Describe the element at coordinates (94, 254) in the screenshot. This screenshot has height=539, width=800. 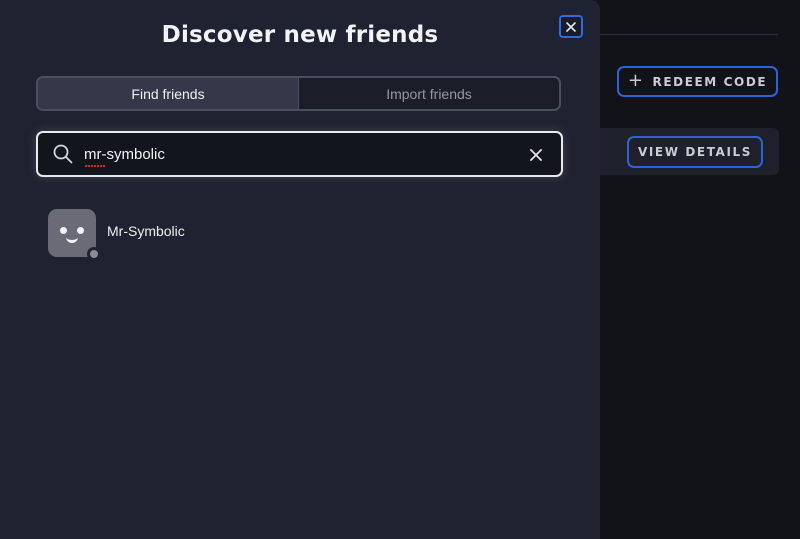
I see `status-indicator` at that location.